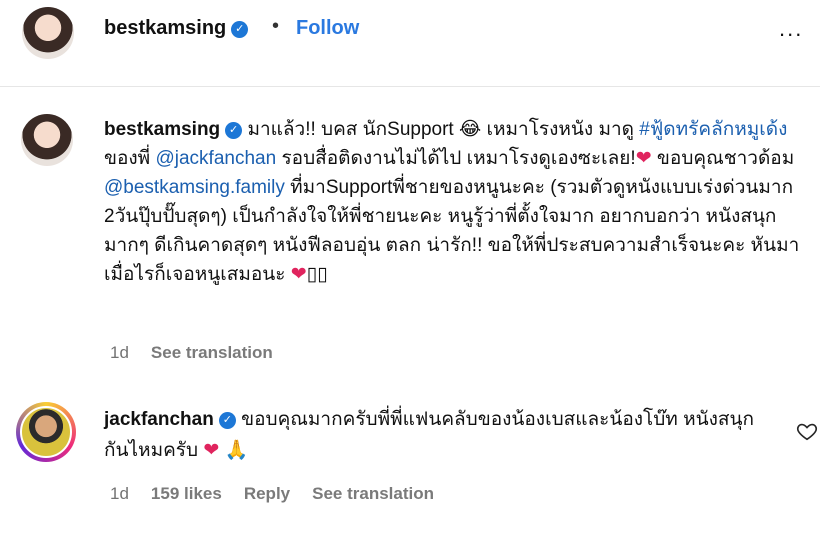  I want to click on comment-username: jackfanchan, so click(159, 419).